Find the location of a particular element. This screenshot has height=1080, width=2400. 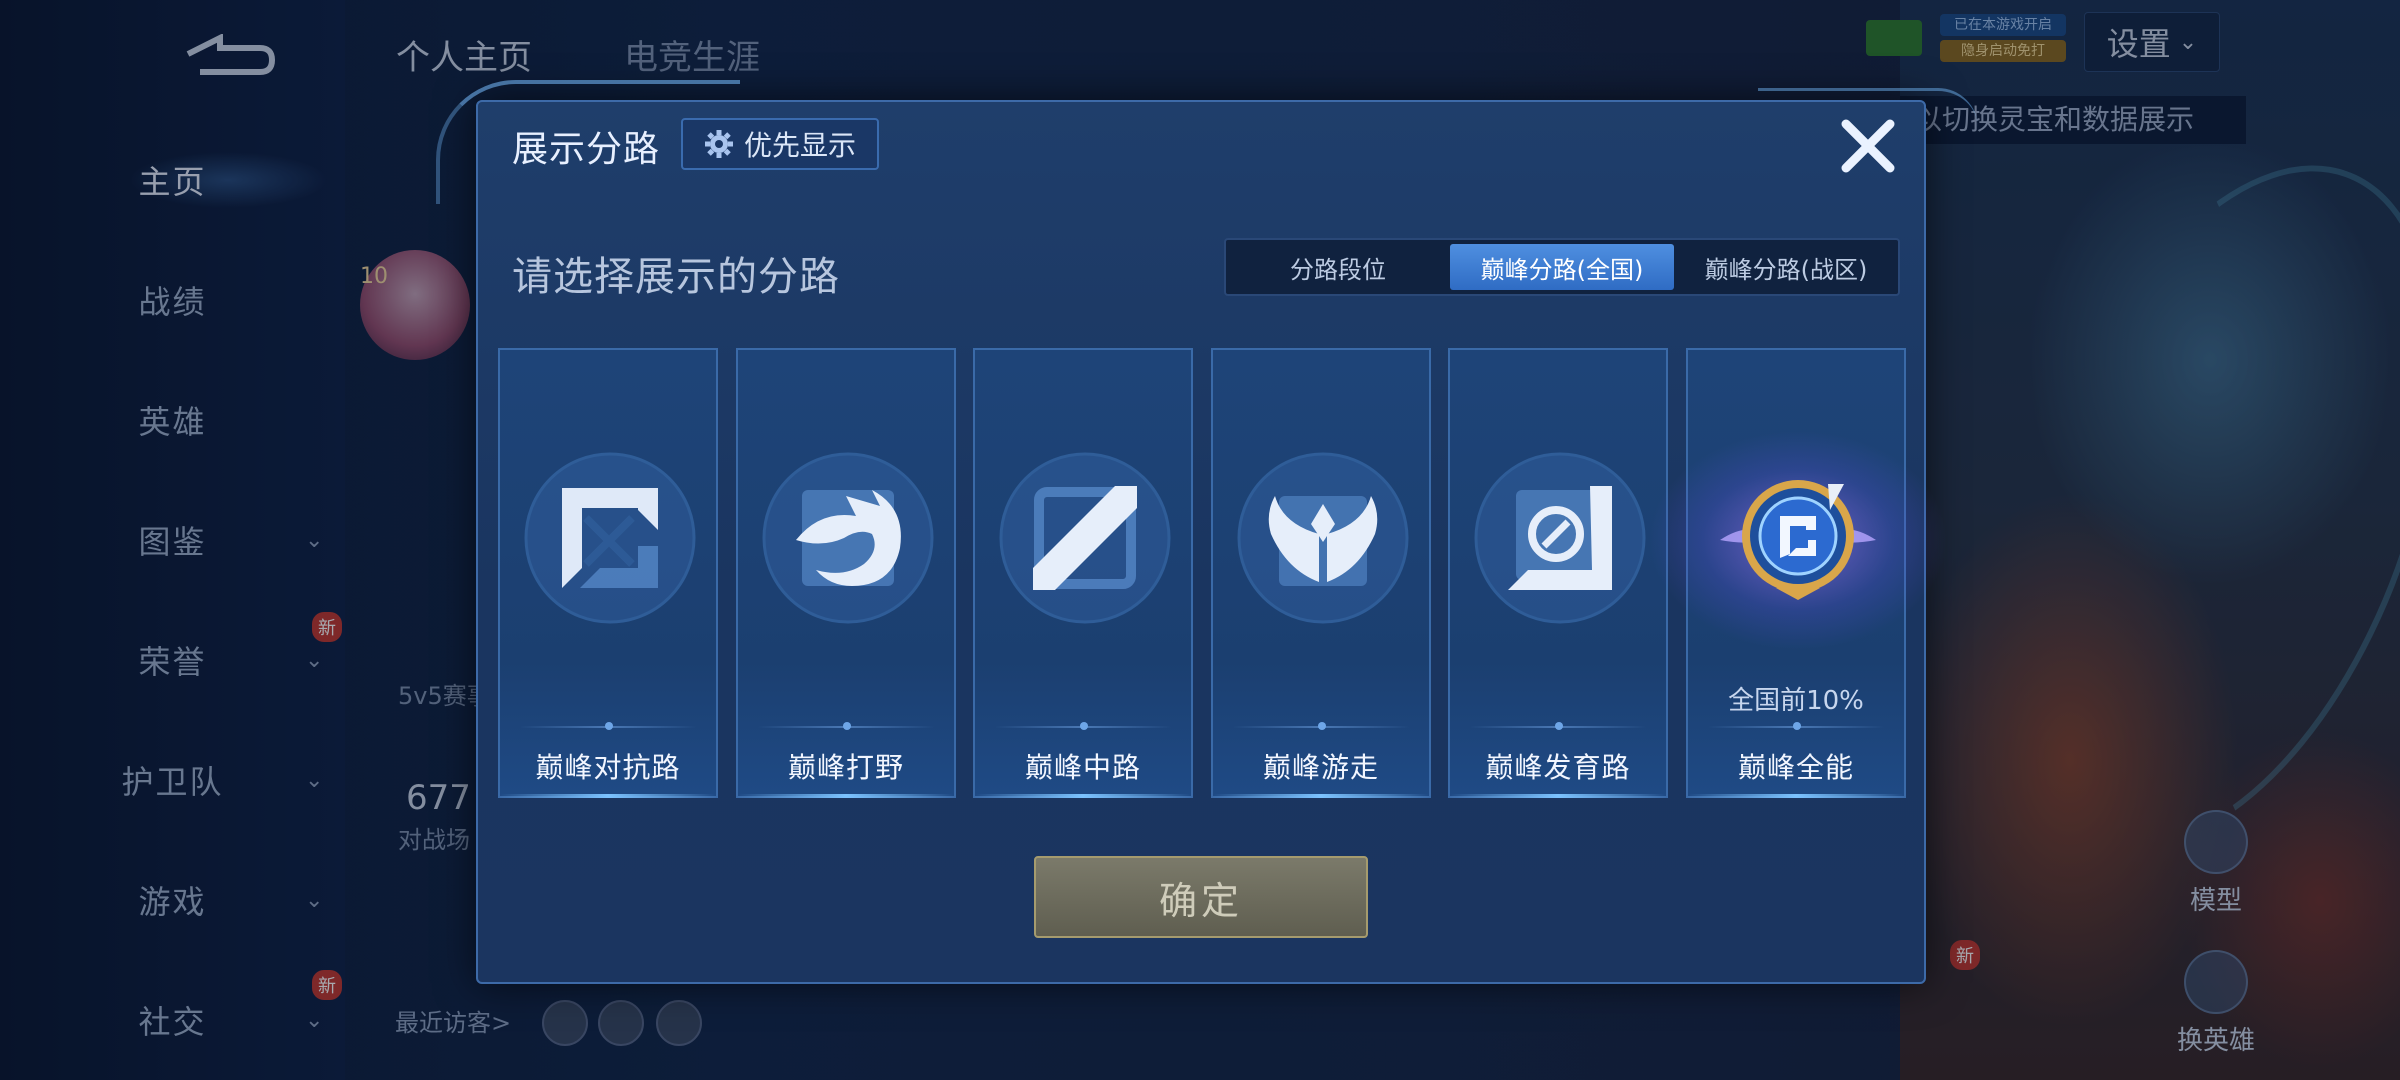

bow-emblem-icon is located at coordinates (1560, 538).